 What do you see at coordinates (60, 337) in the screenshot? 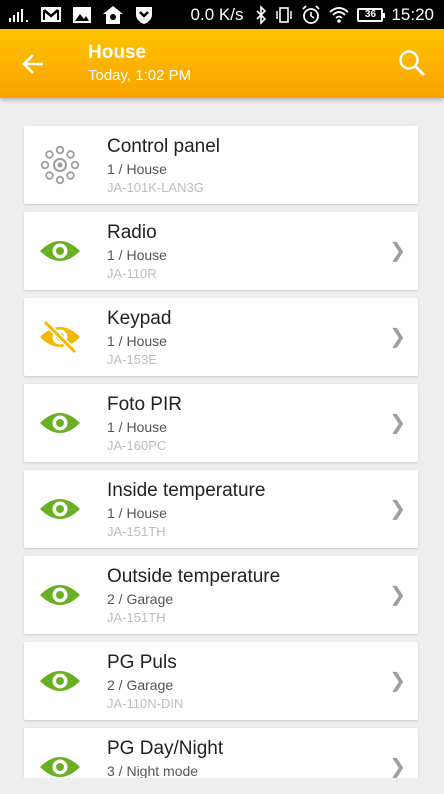
I see `eye-off-icon` at bounding box center [60, 337].